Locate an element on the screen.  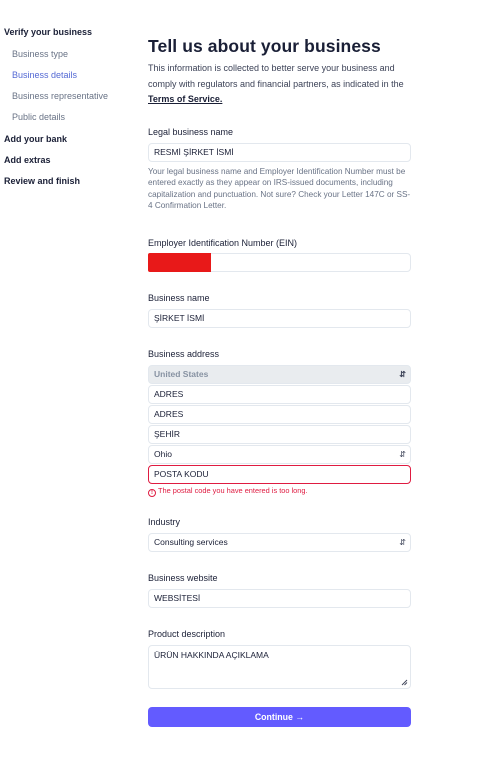
legal-name-input: RESMİ ŞİRKET İSMİ is located at coordinates (279, 152).